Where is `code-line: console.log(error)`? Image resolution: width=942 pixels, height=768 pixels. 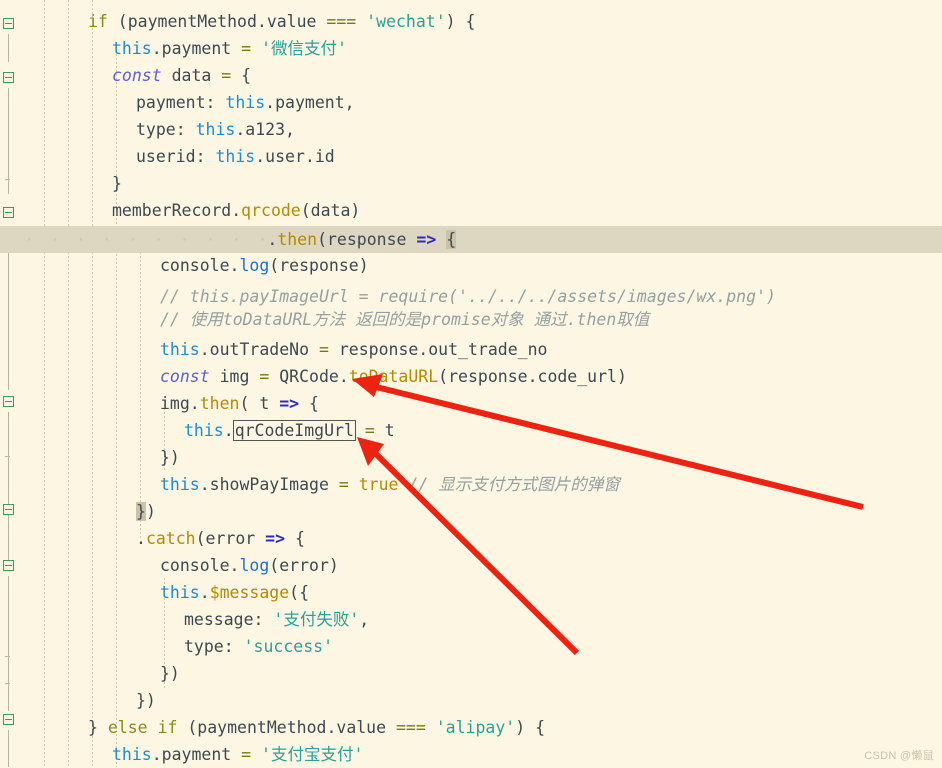 code-line: console.log(error) is located at coordinates (471, 565).